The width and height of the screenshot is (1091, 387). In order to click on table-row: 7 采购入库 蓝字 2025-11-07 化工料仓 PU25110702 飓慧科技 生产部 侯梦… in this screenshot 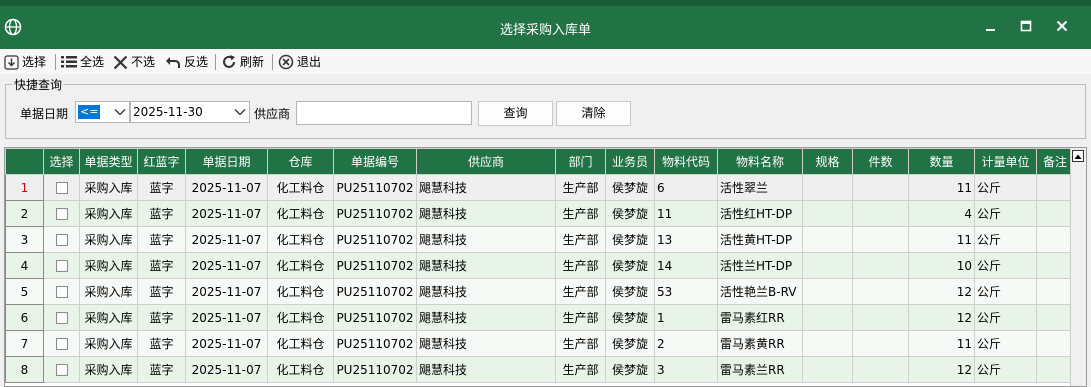, I will do `click(539, 343)`.